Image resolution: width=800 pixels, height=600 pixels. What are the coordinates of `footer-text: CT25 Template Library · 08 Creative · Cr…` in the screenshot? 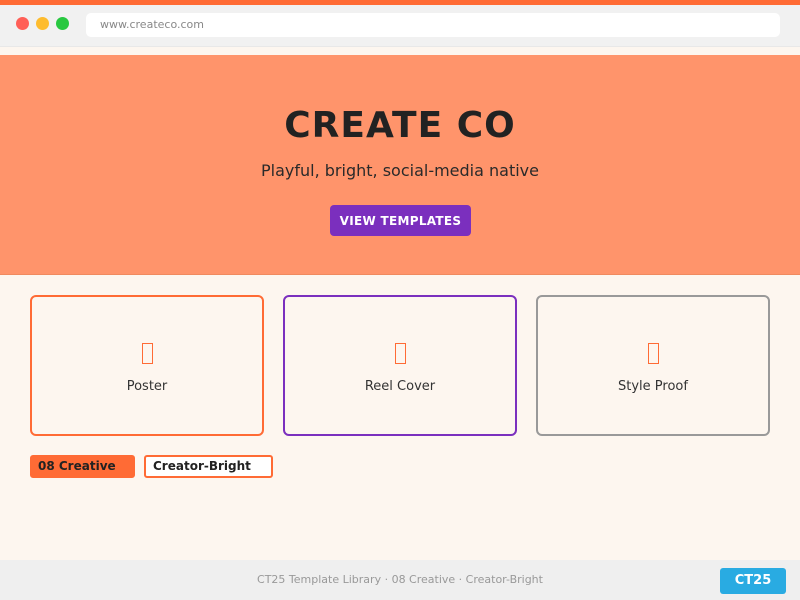 It's located at (400, 579).